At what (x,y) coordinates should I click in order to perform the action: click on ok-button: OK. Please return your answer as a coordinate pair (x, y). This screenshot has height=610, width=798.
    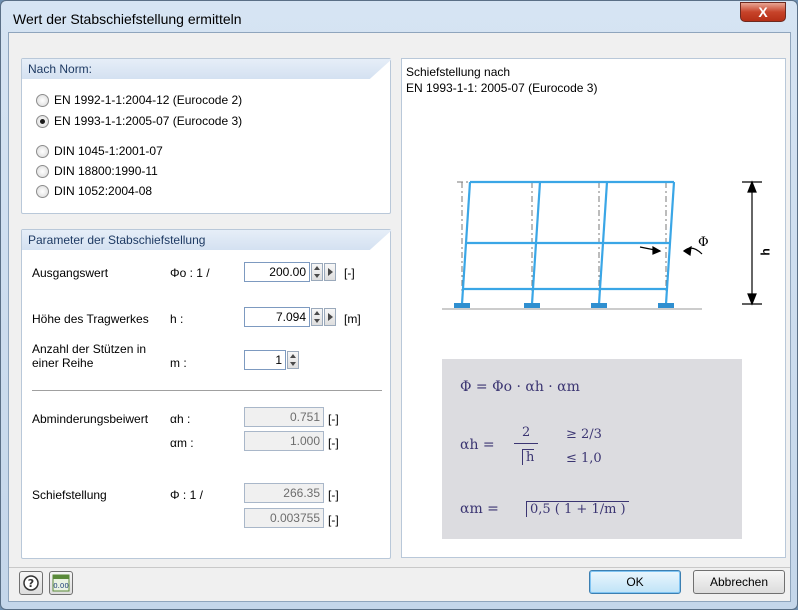
    Looking at the image, I should click on (635, 582).